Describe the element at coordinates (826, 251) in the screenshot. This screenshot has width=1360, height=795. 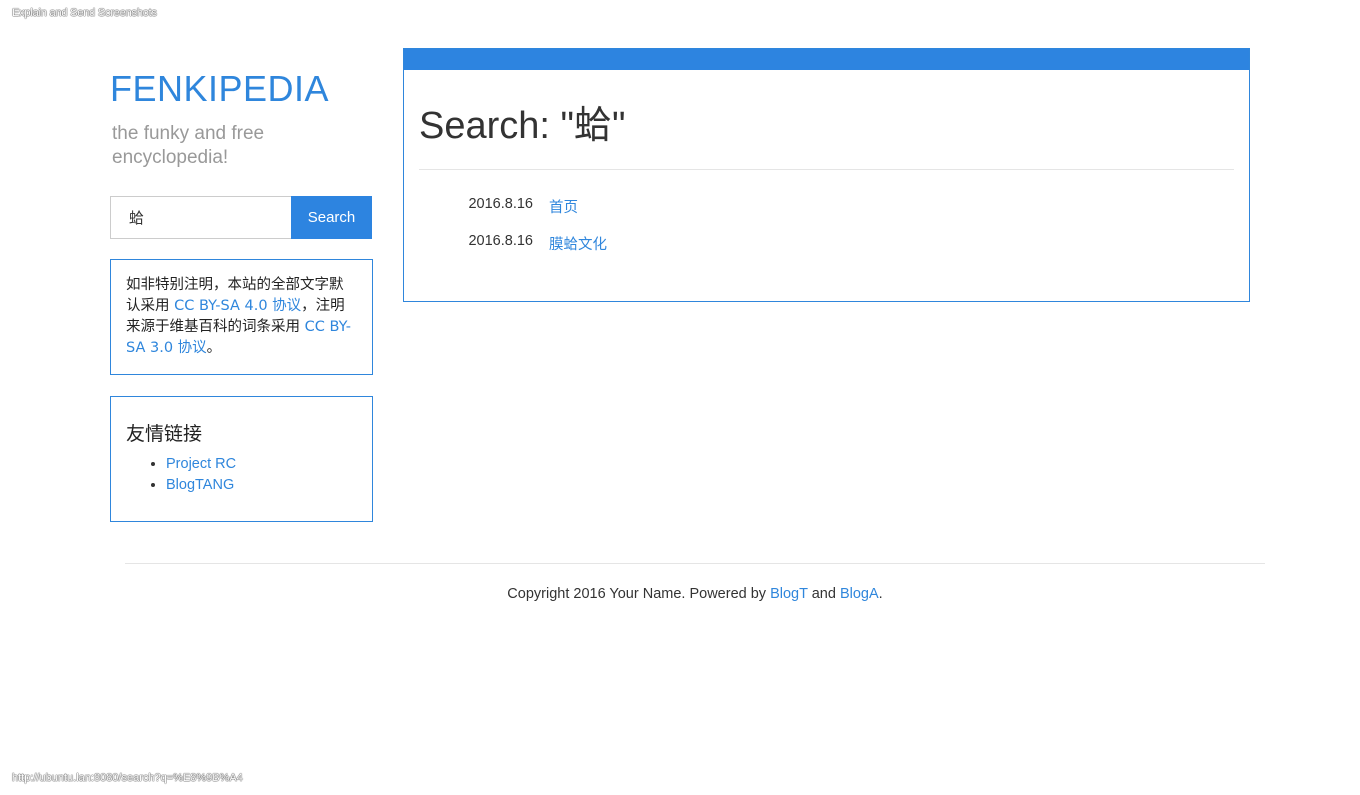
I see `list-item: 2016.8.16 膜蛤文化` at that location.